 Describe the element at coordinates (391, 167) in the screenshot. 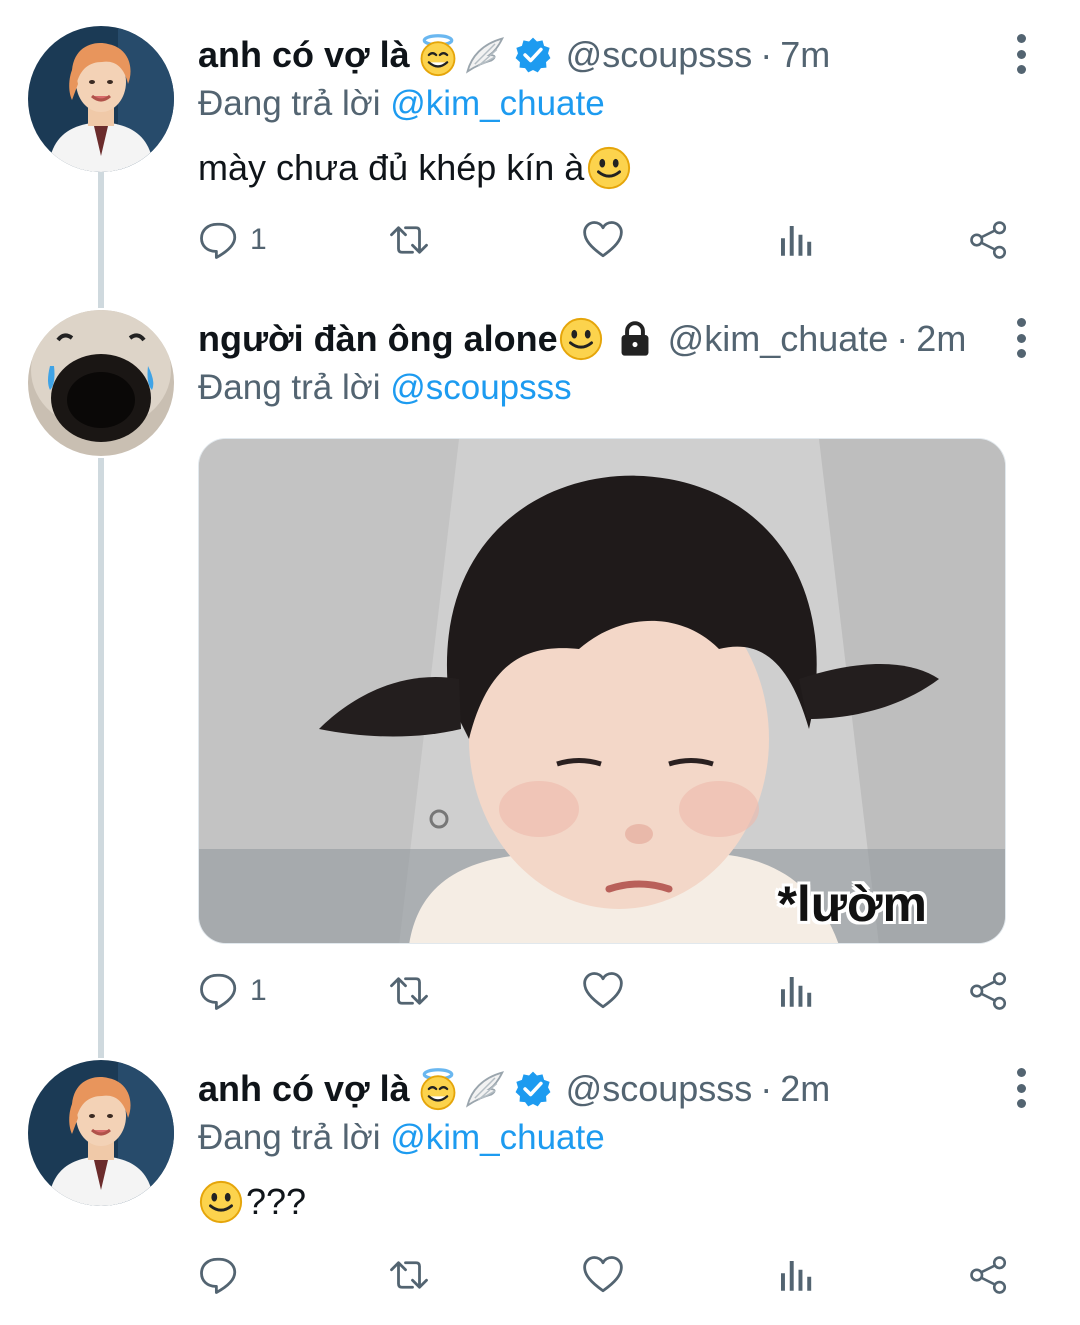

I see `tweet-body: mày chưa đủ khép kín à` at that location.